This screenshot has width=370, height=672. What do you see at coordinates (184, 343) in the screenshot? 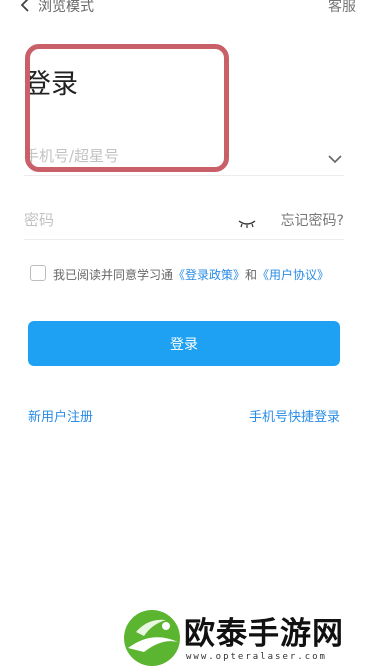
I see `login-button: 登录` at bounding box center [184, 343].